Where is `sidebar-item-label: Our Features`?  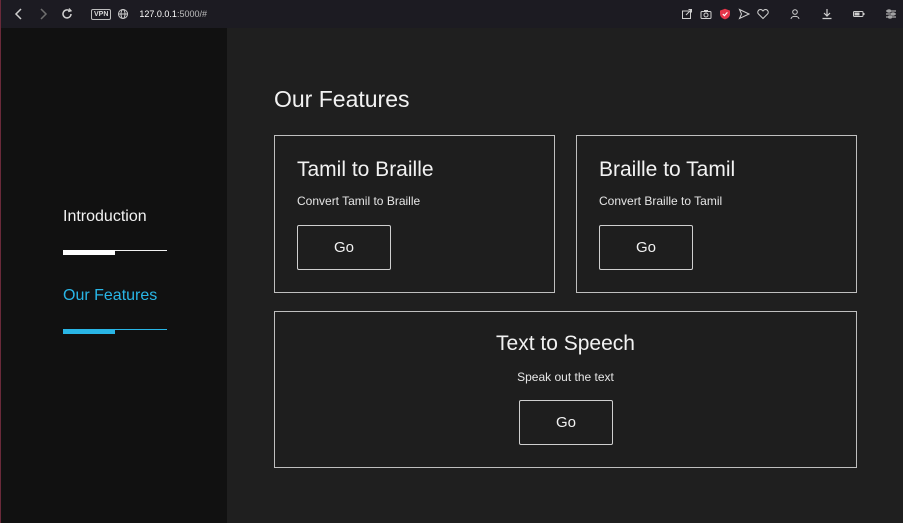
sidebar-item-label: Our Features is located at coordinates (110, 295).